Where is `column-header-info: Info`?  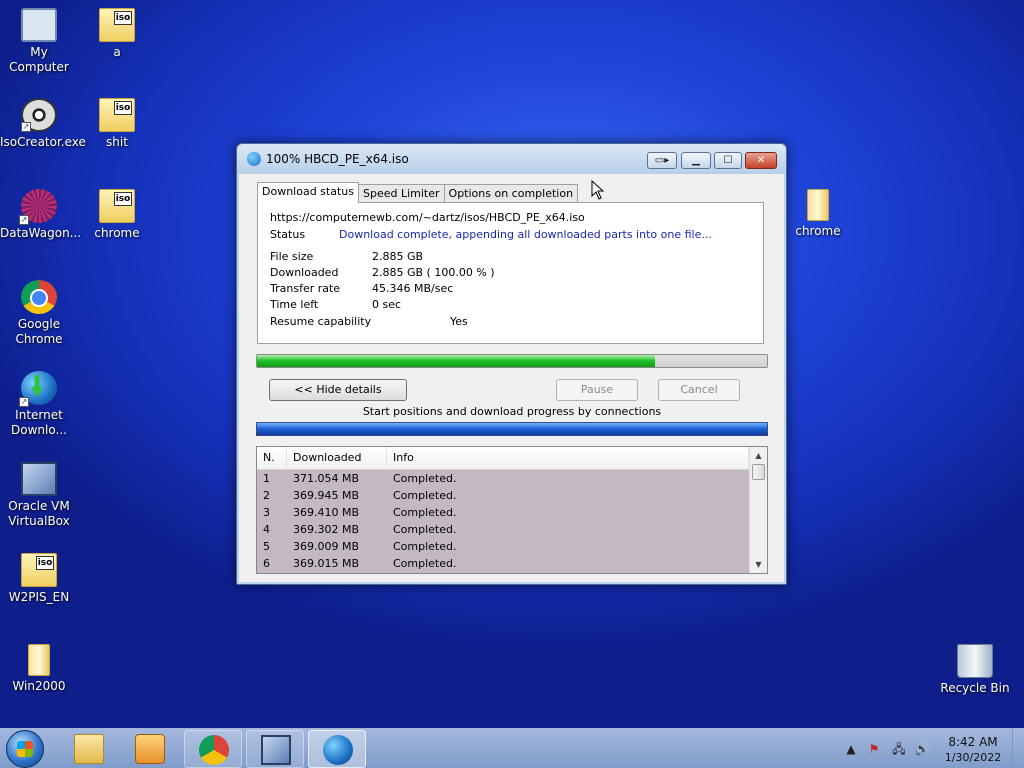 column-header-info: Info is located at coordinates (568, 458).